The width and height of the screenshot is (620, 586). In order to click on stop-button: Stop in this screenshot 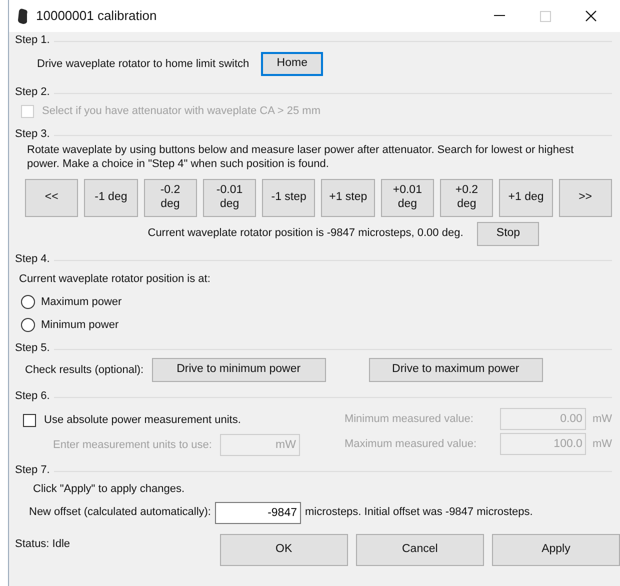, I will do `click(508, 234)`.